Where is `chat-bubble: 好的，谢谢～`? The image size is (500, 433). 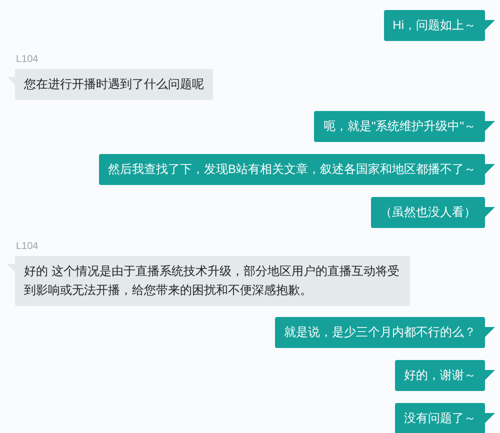 chat-bubble: 好的，谢谢～ is located at coordinates (440, 375).